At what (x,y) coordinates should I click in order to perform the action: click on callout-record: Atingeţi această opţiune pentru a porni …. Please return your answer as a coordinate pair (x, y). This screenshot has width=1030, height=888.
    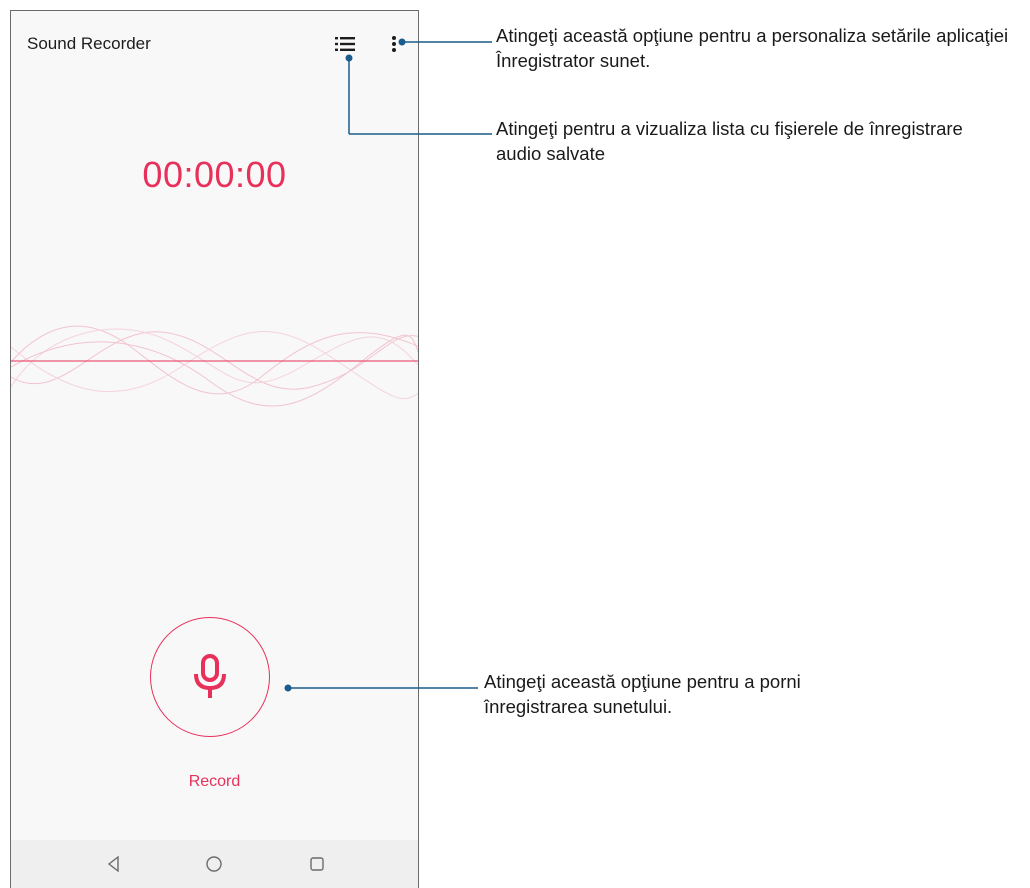
    Looking at the image, I should click on (642, 694).